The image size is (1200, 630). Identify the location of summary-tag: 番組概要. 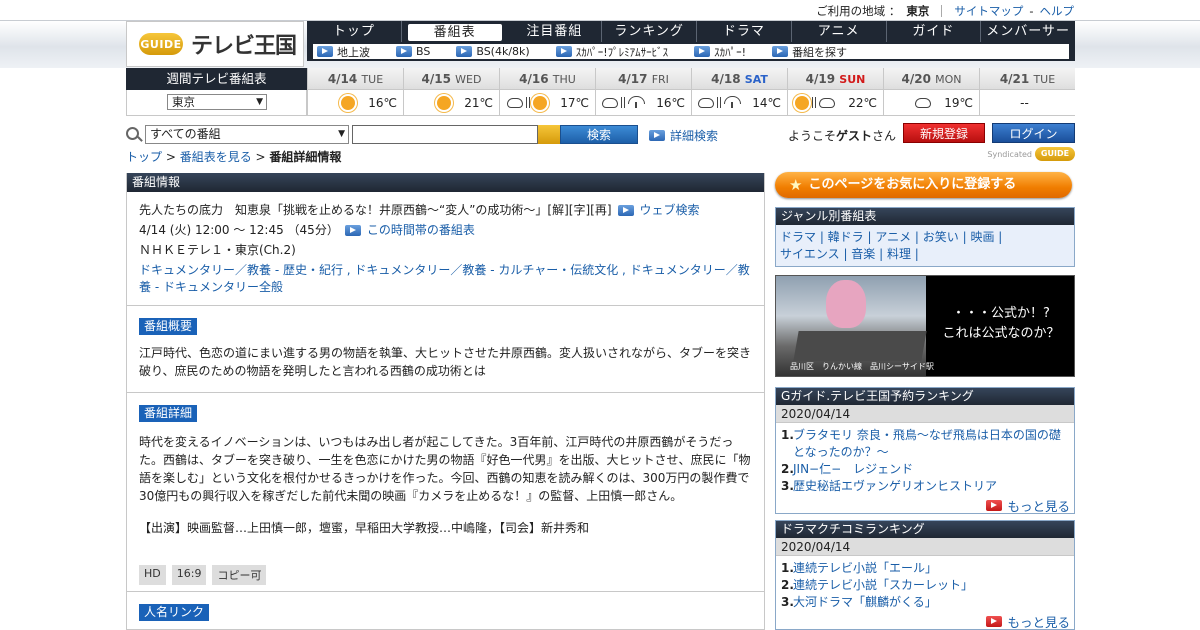
(168, 326).